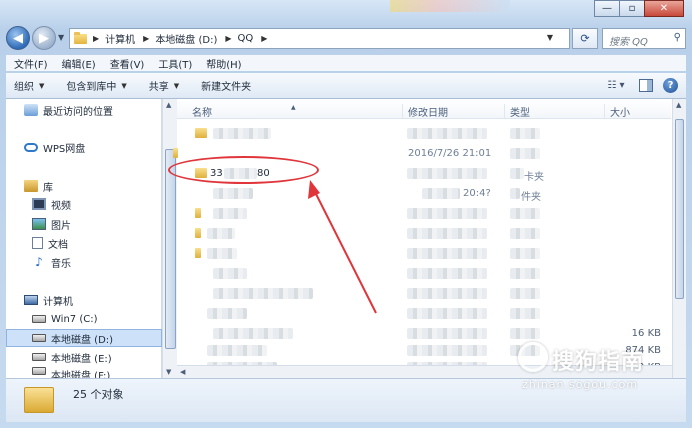  What do you see at coordinates (39, 400) in the screenshot?
I see `folder-icon` at bounding box center [39, 400].